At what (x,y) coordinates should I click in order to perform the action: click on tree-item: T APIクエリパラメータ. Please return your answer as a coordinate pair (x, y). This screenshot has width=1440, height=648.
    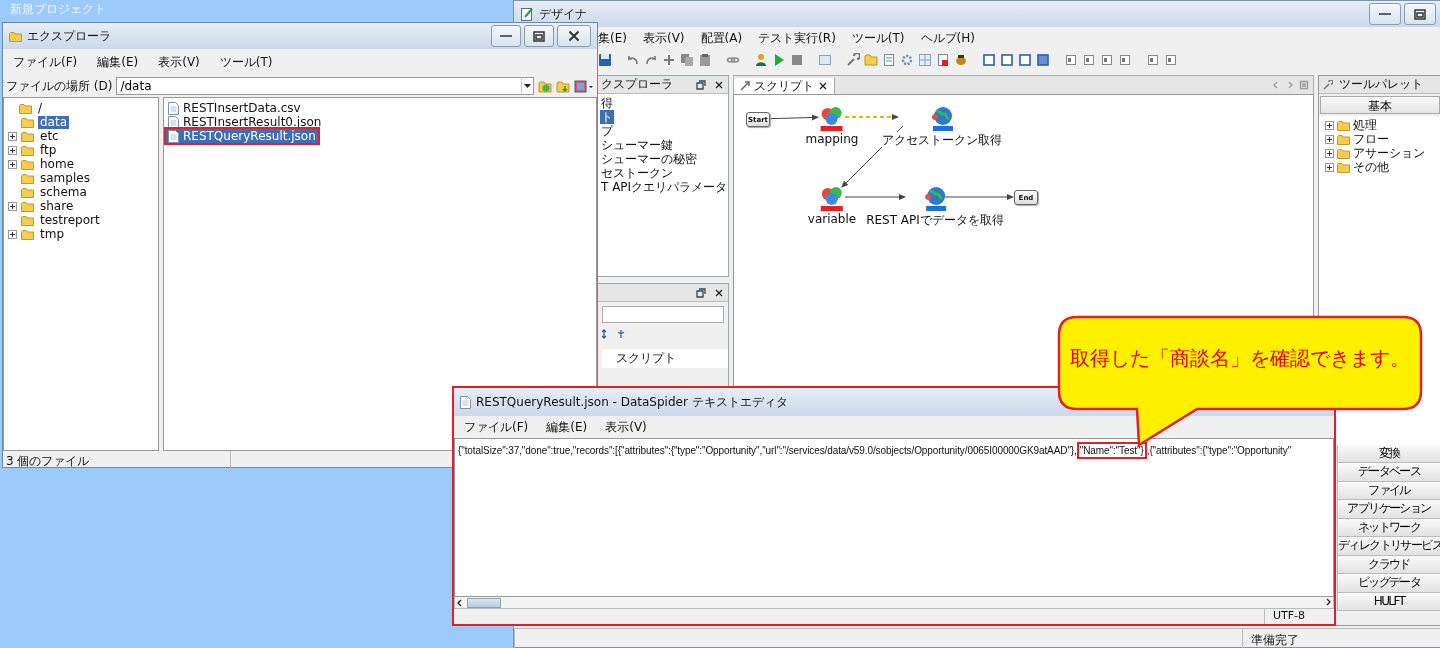
    Looking at the image, I should click on (664, 187).